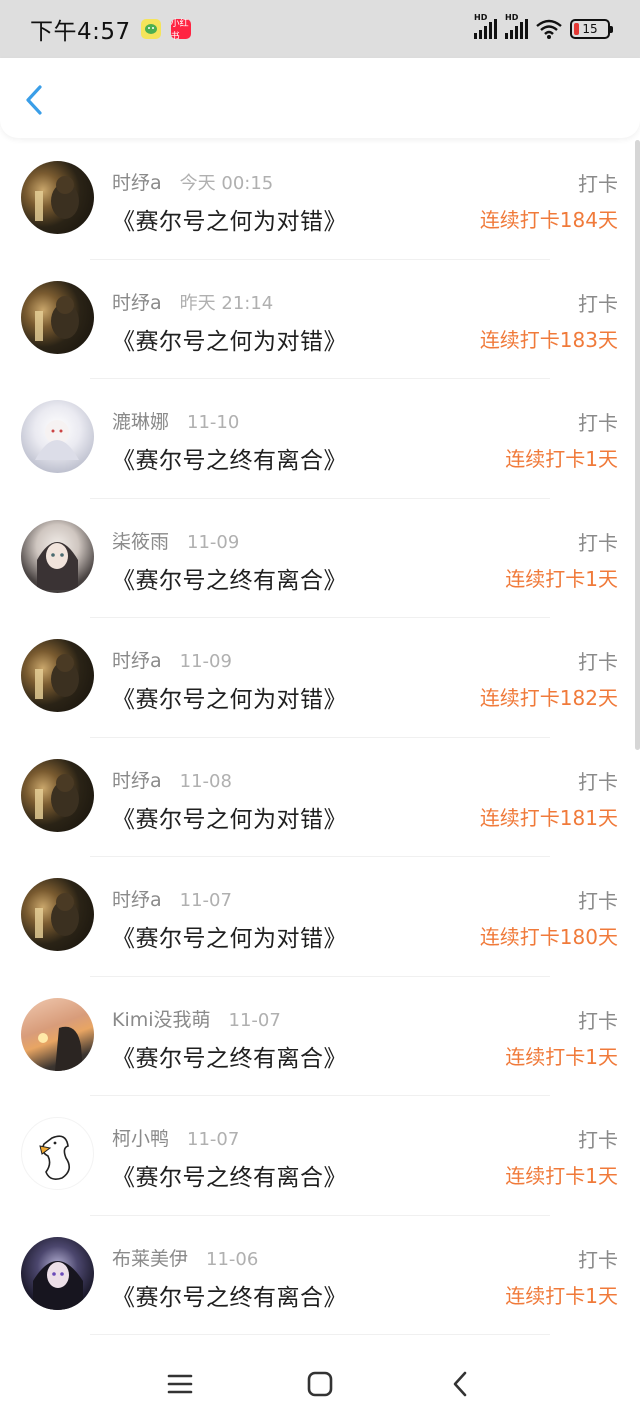  I want to click on back-button, so click(34, 100).